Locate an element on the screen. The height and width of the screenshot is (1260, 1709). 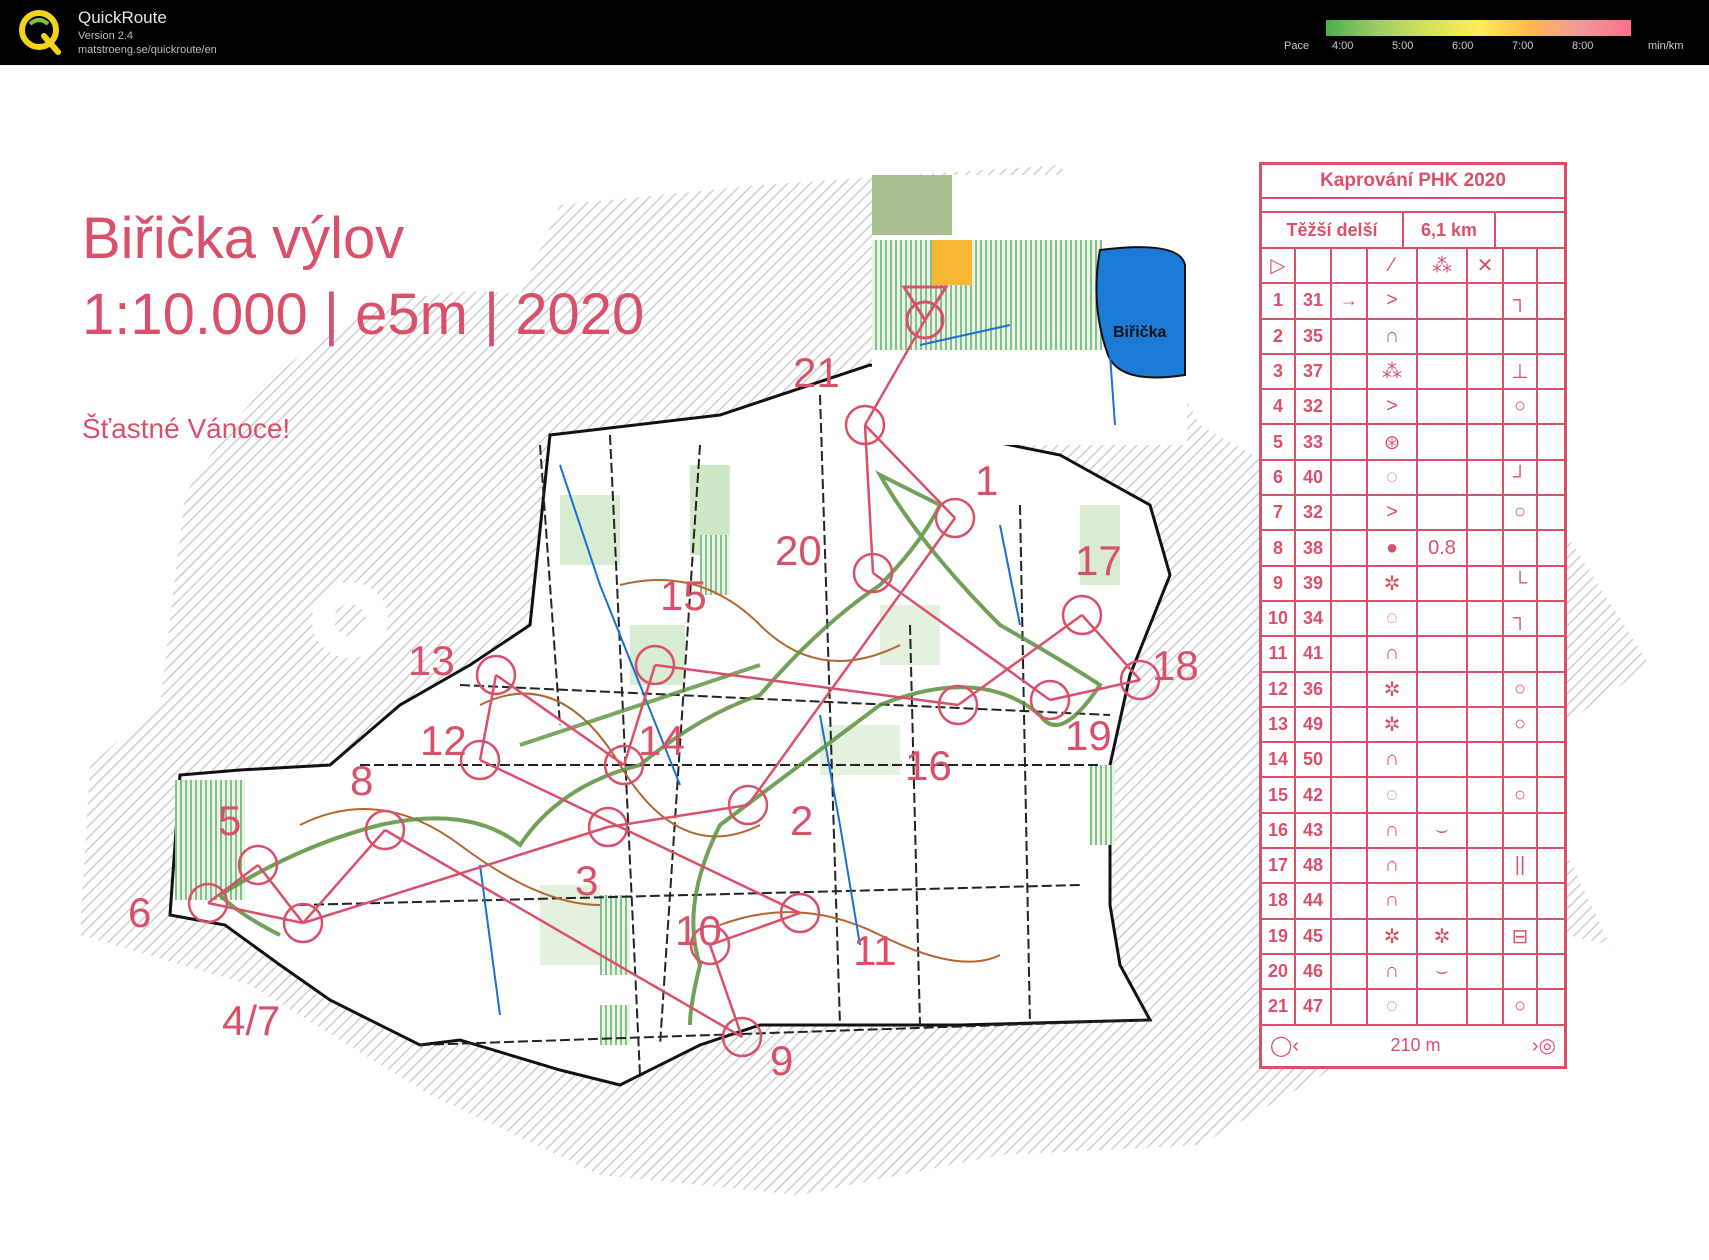
description-row: 11 41 ∩ is located at coordinates (1413, 655).